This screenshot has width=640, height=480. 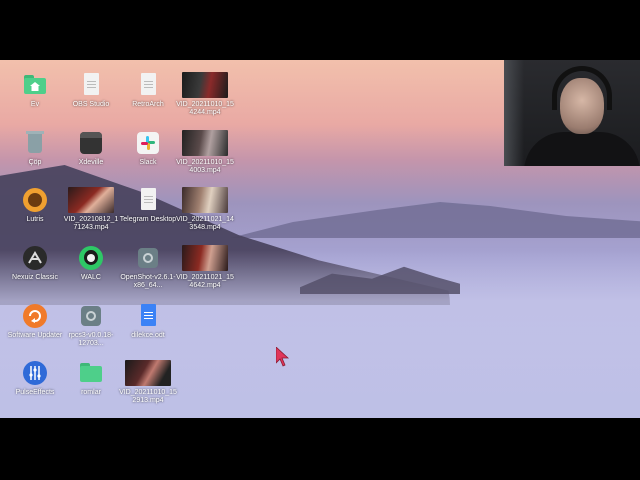 What do you see at coordinates (35, 316) in the screenshot?
I see `updater-icon` at bounding box center [35, 316].